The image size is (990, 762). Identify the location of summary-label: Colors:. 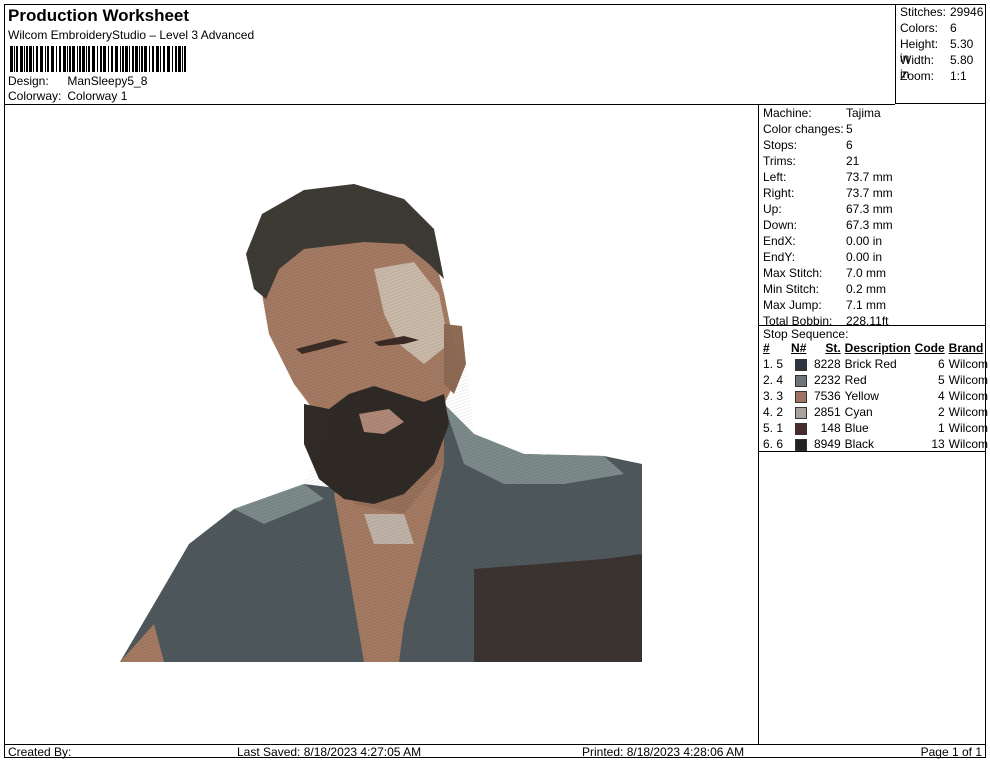
(919, 28).